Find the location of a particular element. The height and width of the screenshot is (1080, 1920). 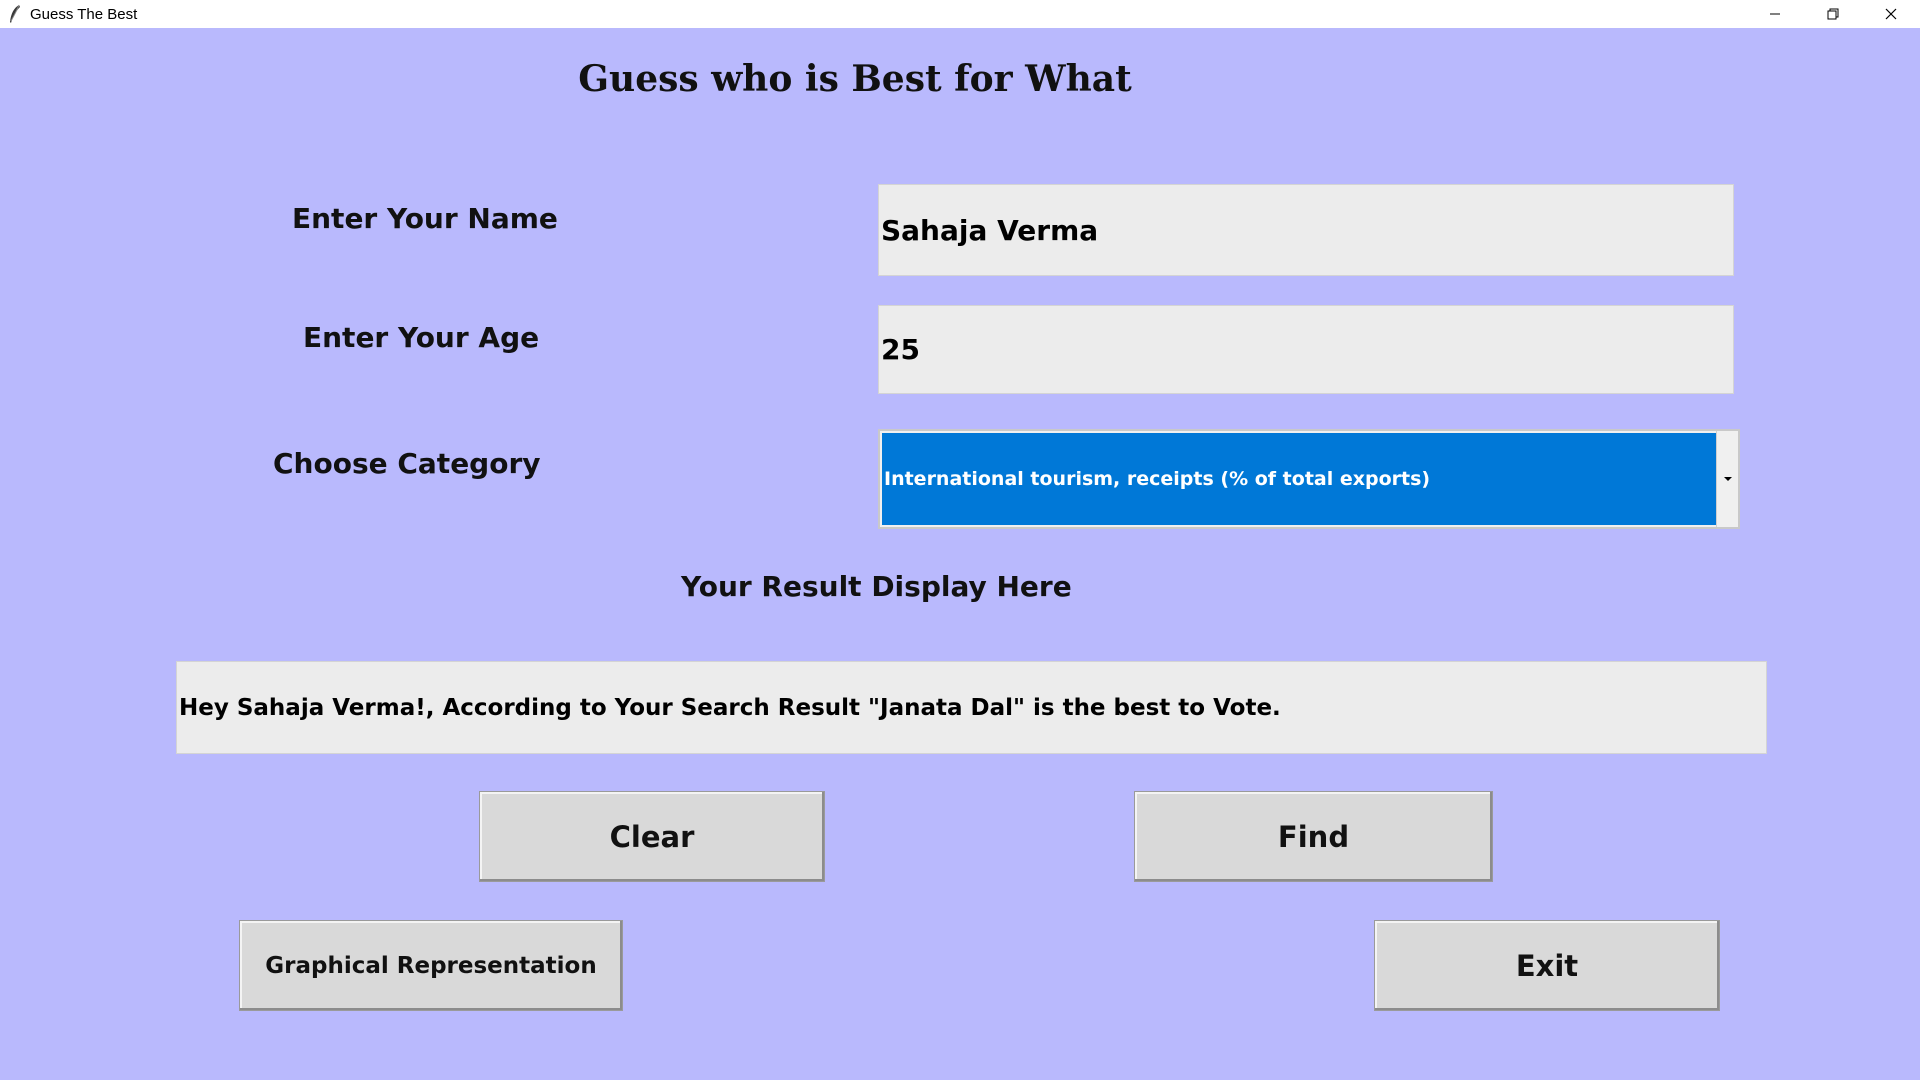

restore-icon is located at coordinates (1833, 14).